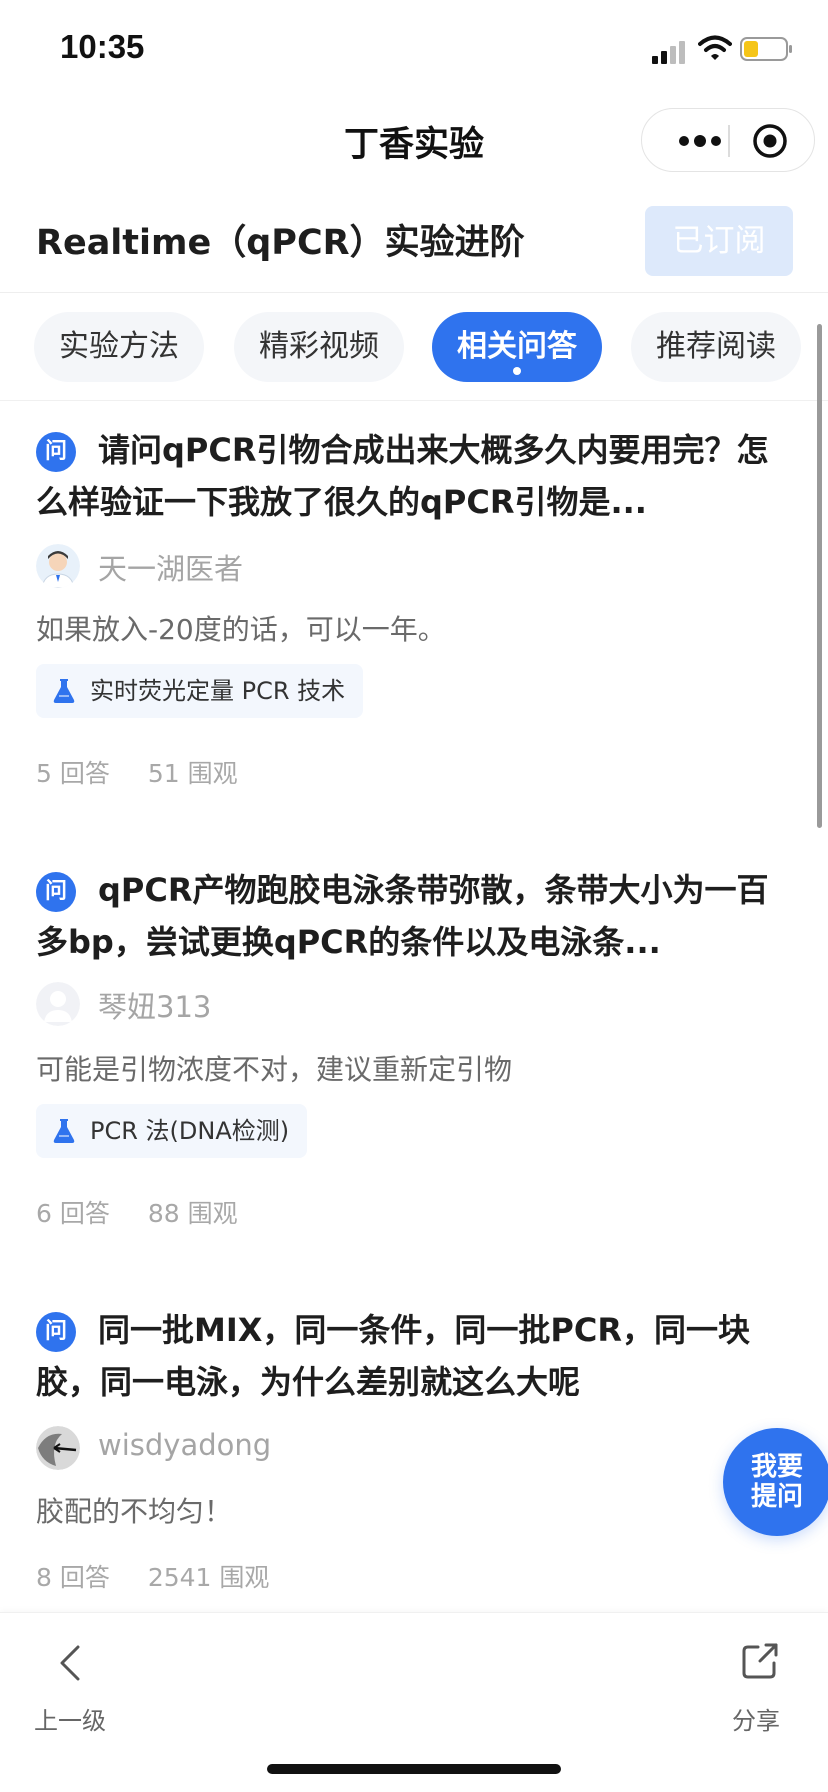 The image size is (828, 1792). I want to click on header-divider, so click(414, 292).